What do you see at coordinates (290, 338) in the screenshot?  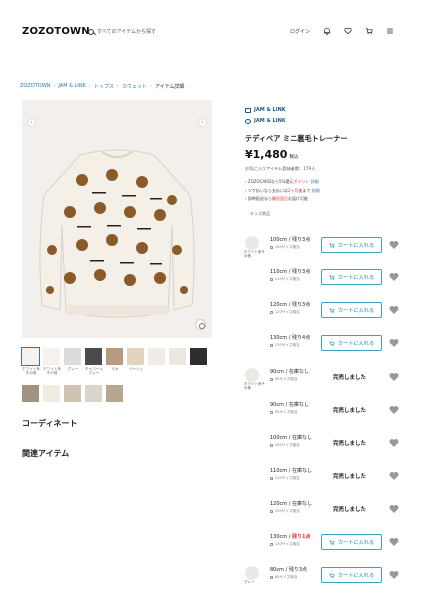 I see `size-stock: 130cm / 残り4点` at bounding box center [290, 338].